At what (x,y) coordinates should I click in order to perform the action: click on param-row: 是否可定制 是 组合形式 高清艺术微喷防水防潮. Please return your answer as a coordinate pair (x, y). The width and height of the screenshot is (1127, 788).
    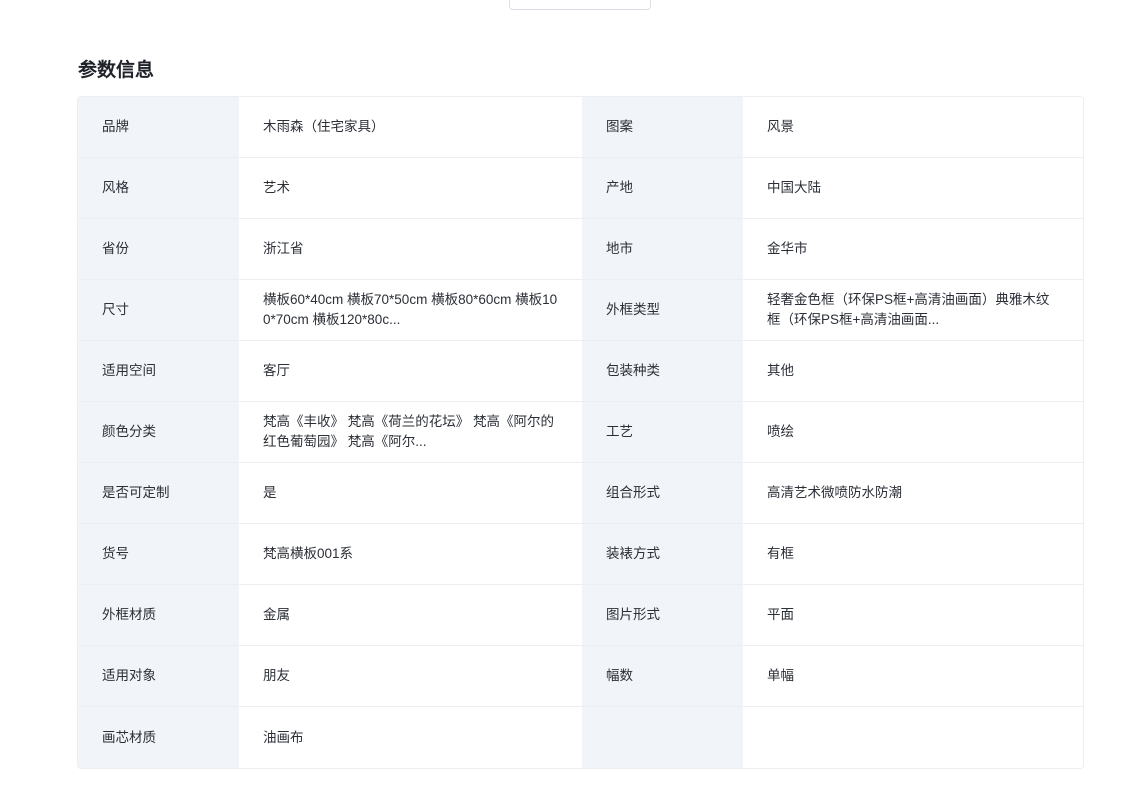
    Looking at the image, I should click on (580, 493).